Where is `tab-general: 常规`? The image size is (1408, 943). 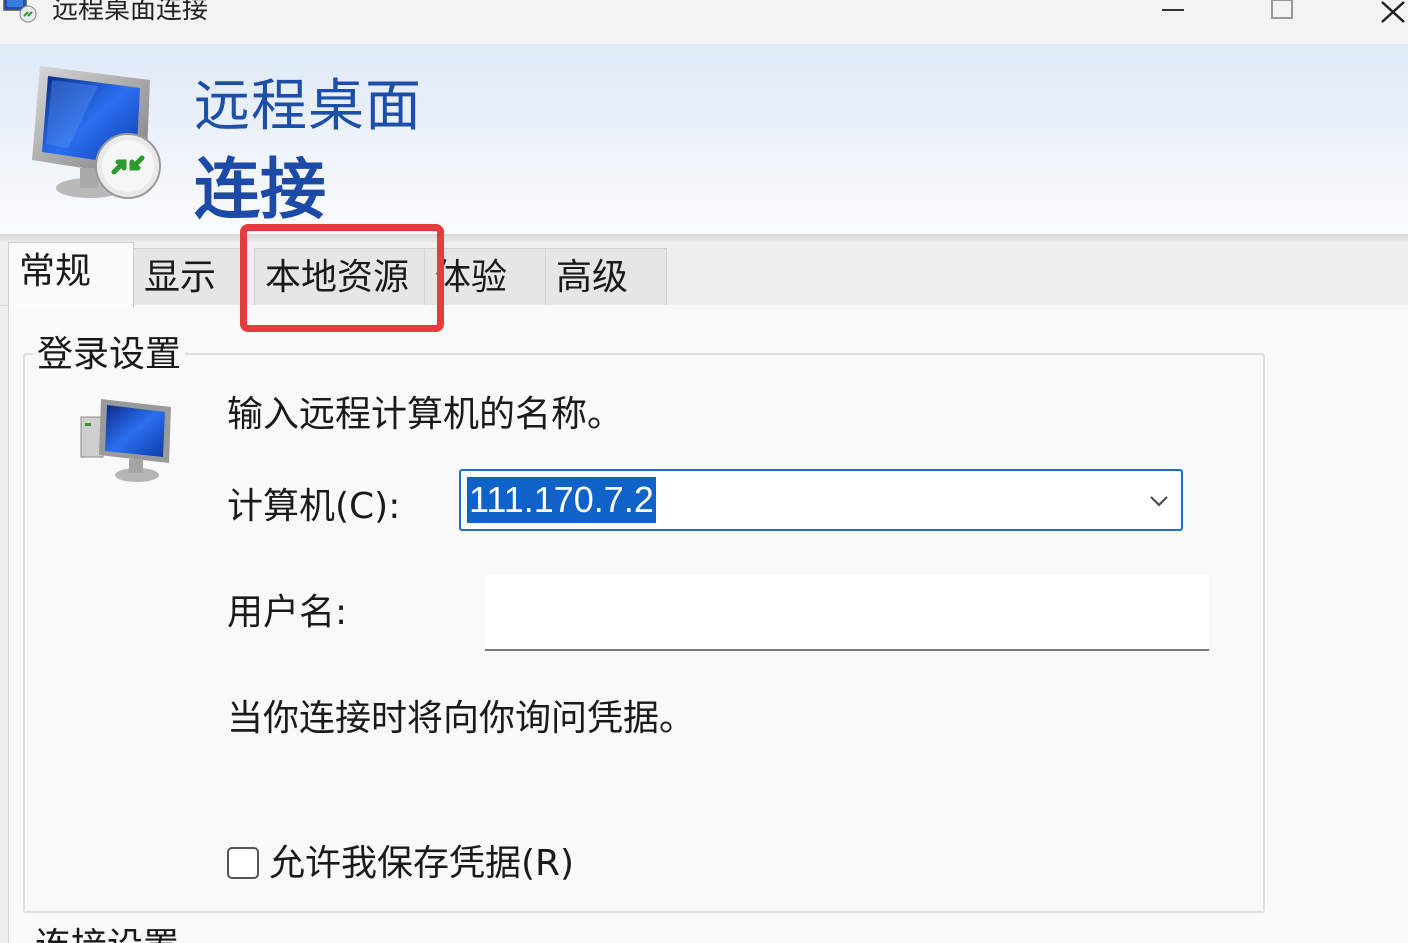 tab-general: 常规 is located at coordinates (71, 275).